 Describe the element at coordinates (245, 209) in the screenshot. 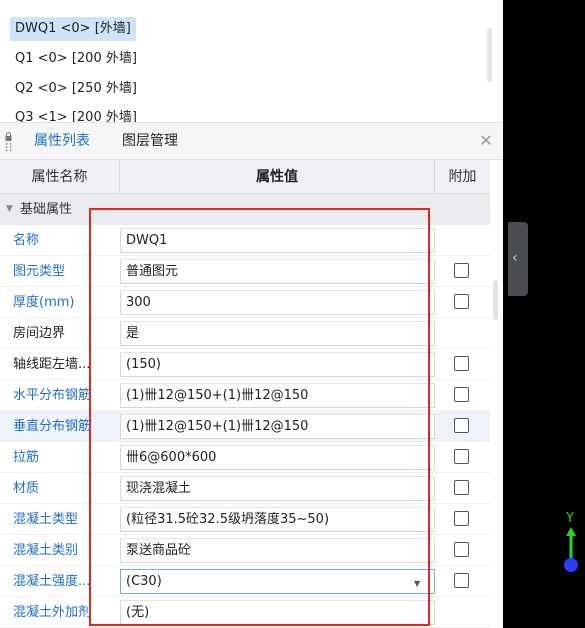

I see `section-row: ▼ 基础属性` at that location.